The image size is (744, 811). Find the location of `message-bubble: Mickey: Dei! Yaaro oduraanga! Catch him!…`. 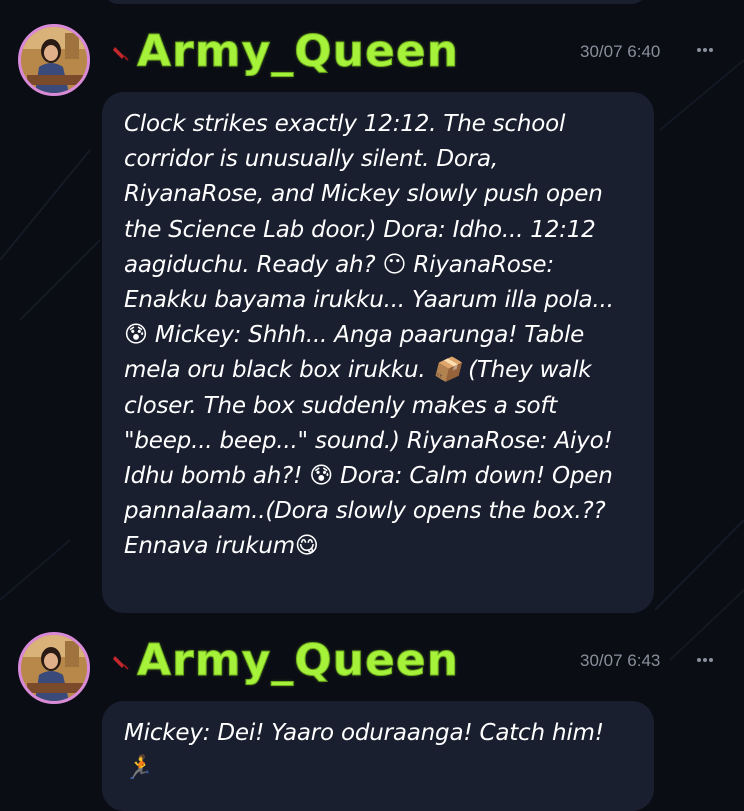

message-bubble: Mickey: Dei! Yaaro oduraanga! Catch him!… is located at coordinates (378, 756).